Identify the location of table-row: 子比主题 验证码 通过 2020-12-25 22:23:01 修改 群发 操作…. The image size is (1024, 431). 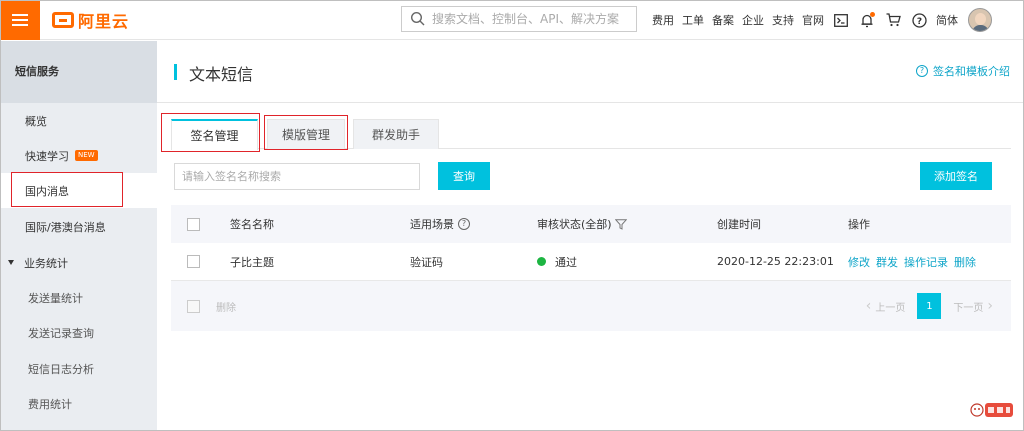
(591, 262).